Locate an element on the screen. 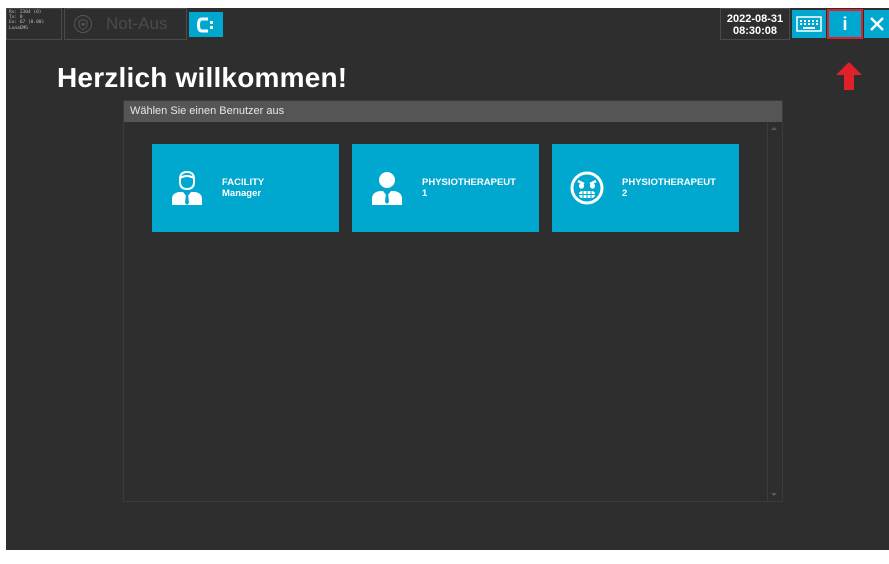 This screenshot has height=564, width=889. info-button: i is located at coordinates (845, 24).